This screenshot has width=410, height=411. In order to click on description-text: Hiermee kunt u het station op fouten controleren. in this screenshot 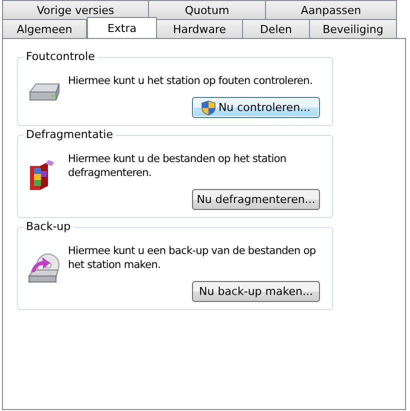, I will do `click(191, 81)`.